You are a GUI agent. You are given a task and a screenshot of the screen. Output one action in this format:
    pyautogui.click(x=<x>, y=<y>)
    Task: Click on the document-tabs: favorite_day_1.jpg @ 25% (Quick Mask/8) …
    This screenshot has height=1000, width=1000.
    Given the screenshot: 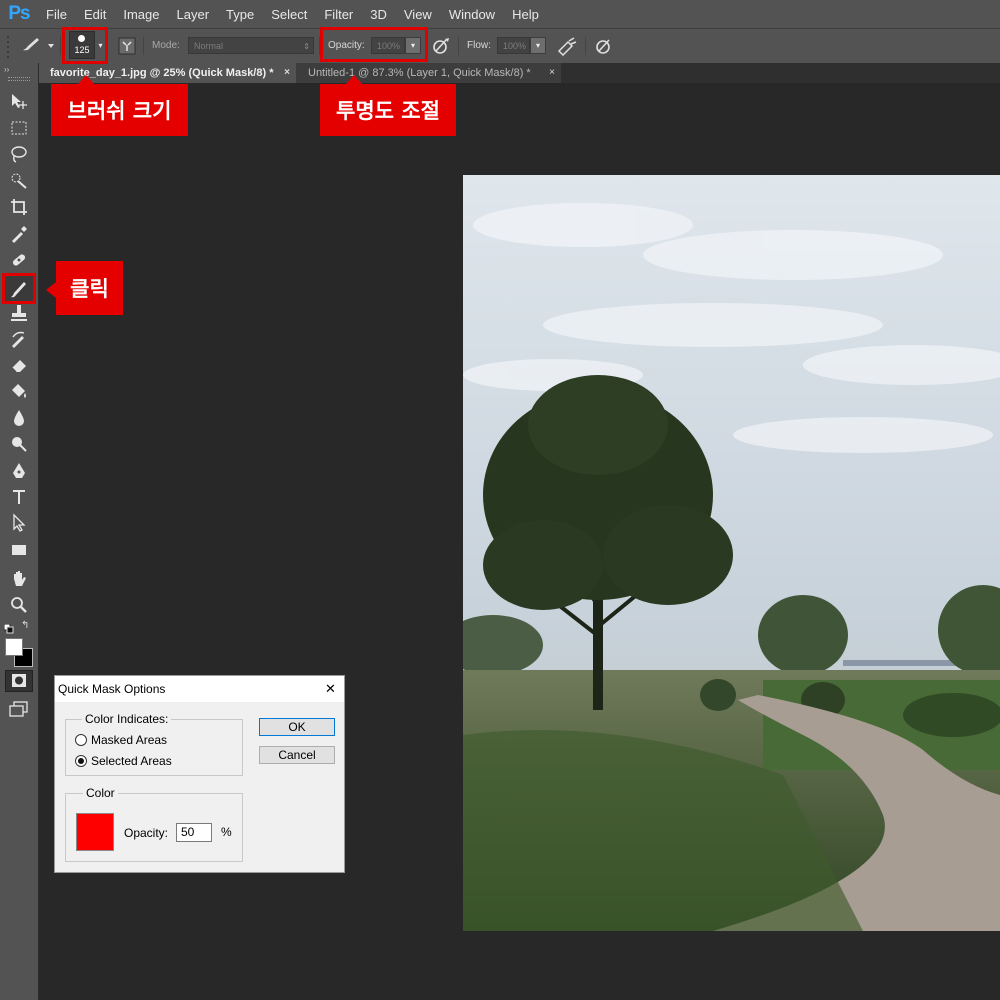 What is the action you would take?
    pyautogui.click(x=519, y=73)
    